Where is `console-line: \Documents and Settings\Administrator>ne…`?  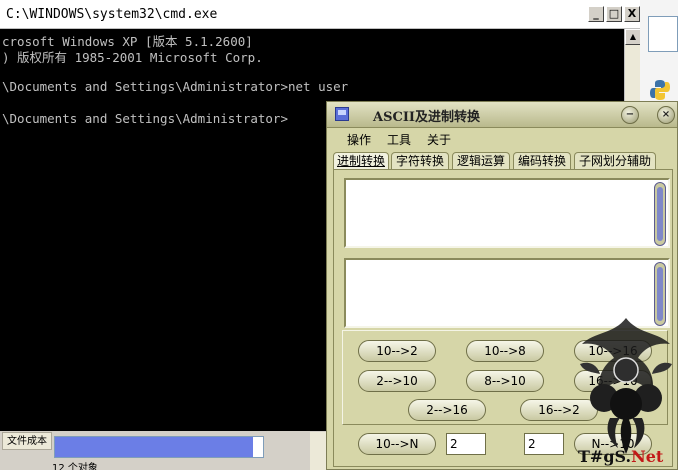
console-line: \Documents and Settings\Administrator>ne… is located at coordinates (175, 86).